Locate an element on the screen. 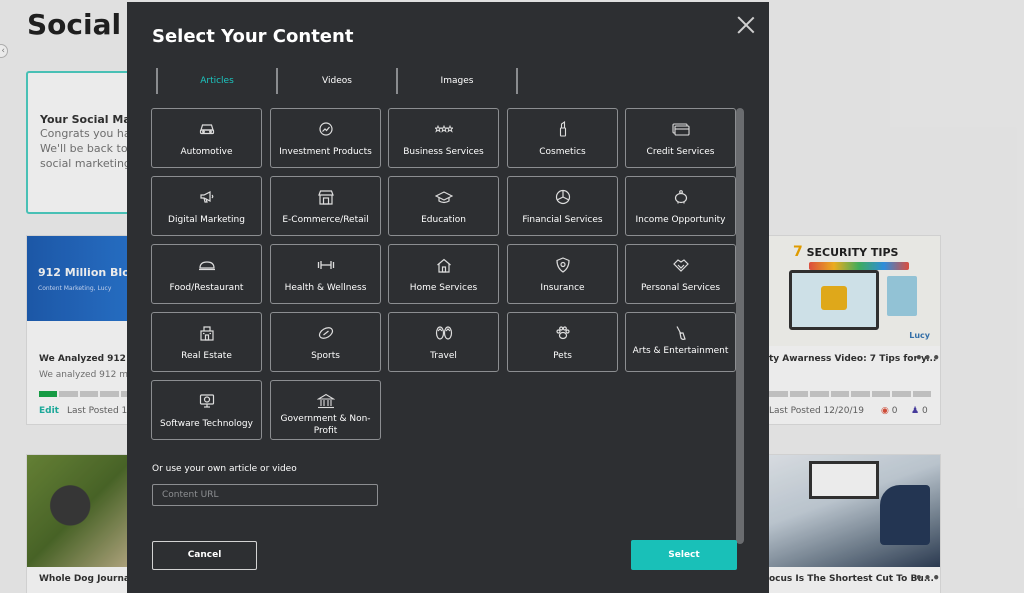 The width and height of the screenshot is (1024, 593). storefront-icon is located at coordinates (325, 197).